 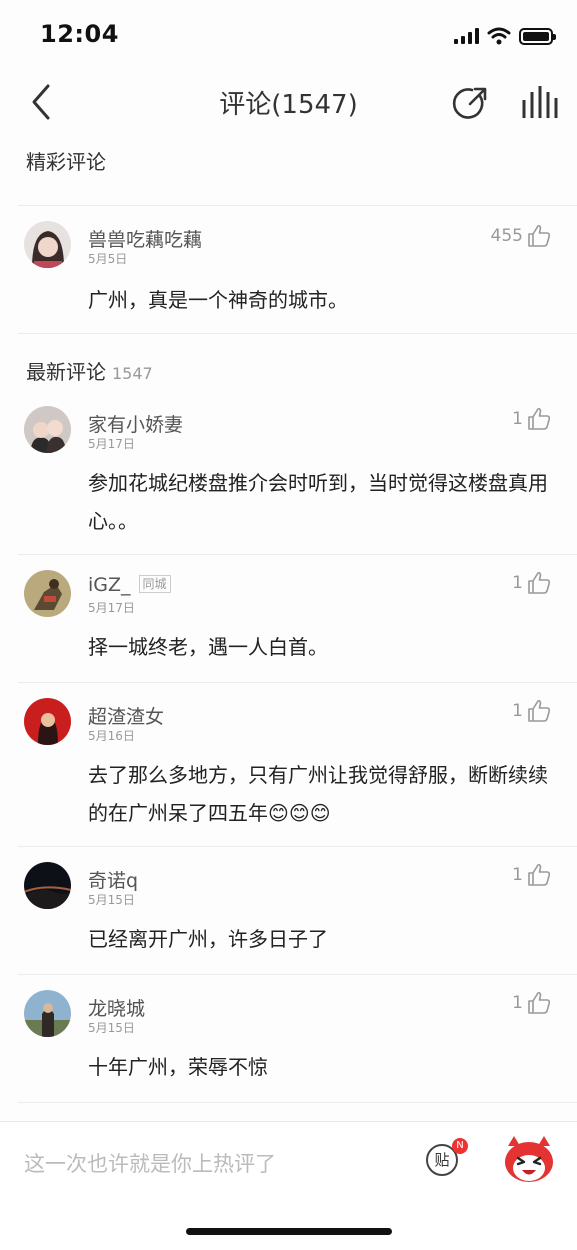 What do you see at coordinates (466, 36) in the screenshot?
I see `signal-icon` at bounding box center [466, 36].